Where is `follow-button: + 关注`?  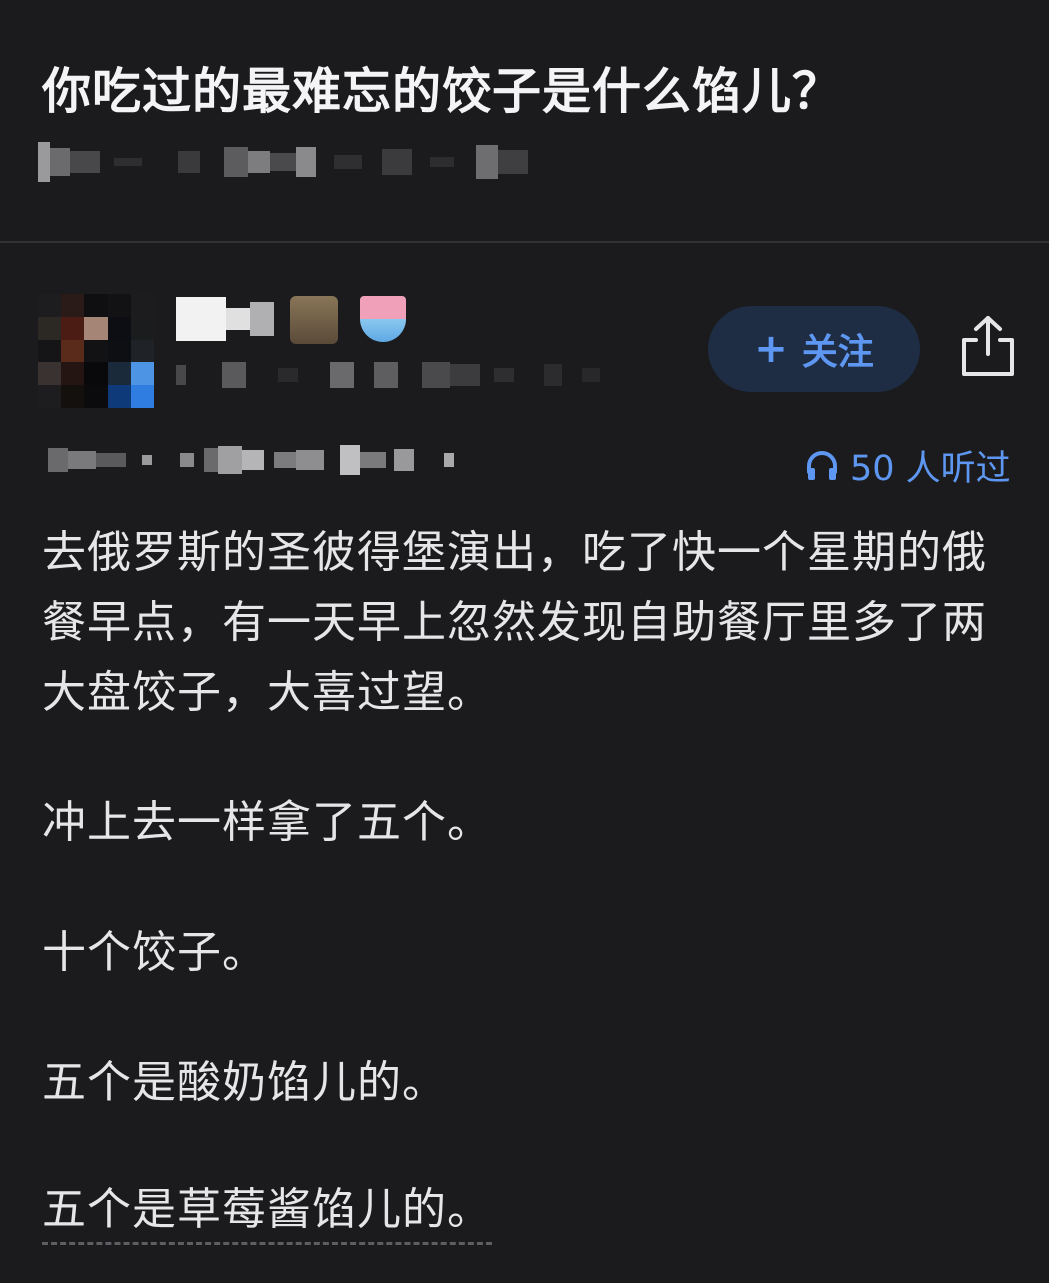
follow-button: + 关注 is located at coordinates (814, 349).